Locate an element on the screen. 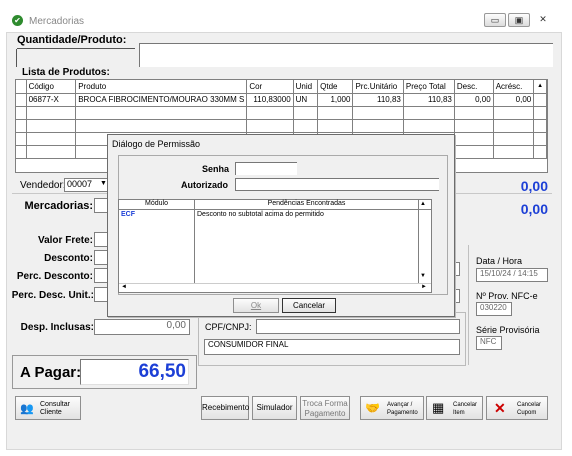  handshake-icon: 🤝 is located at coordinates (372, 408).